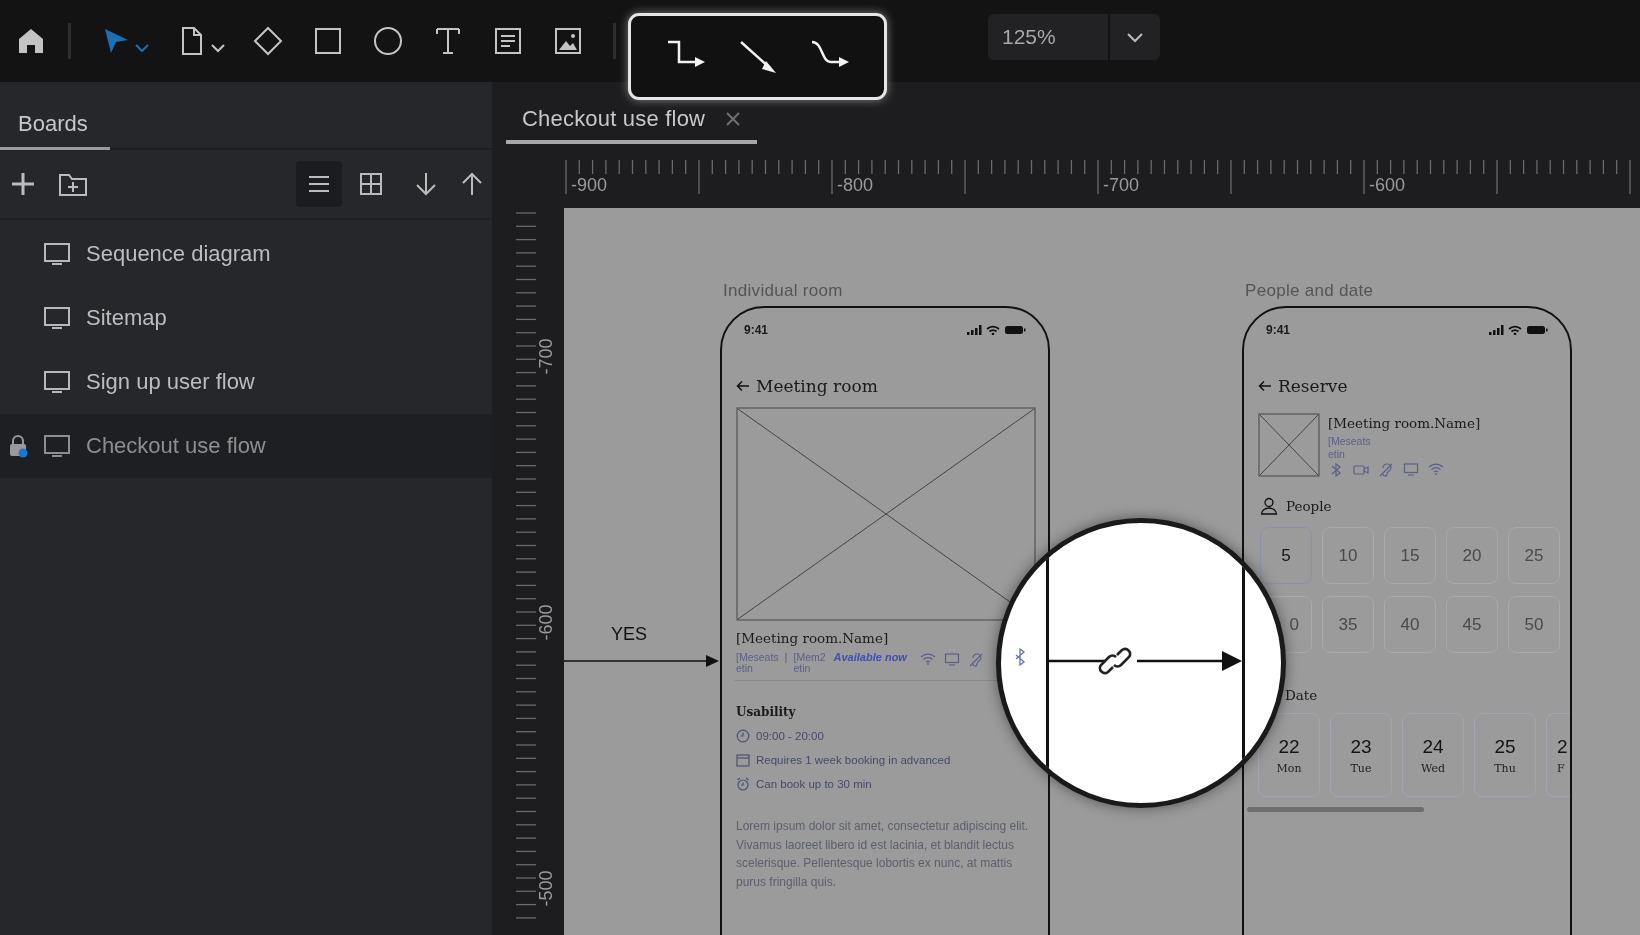 This screenshot has width=1640, height=935. What do you see at coordinates (1361, 755) in the screenshot?
I see `date-option: 23 Tue` at bounding box center [1361, 755].